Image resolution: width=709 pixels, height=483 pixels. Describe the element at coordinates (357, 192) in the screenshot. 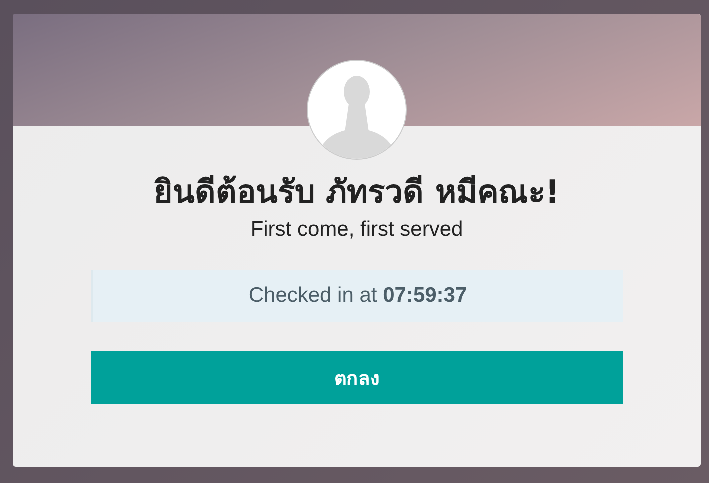

I see `greeting-title: ยินดีต้อนรับ ภัทรวดี หมีคณะ!` at that location.